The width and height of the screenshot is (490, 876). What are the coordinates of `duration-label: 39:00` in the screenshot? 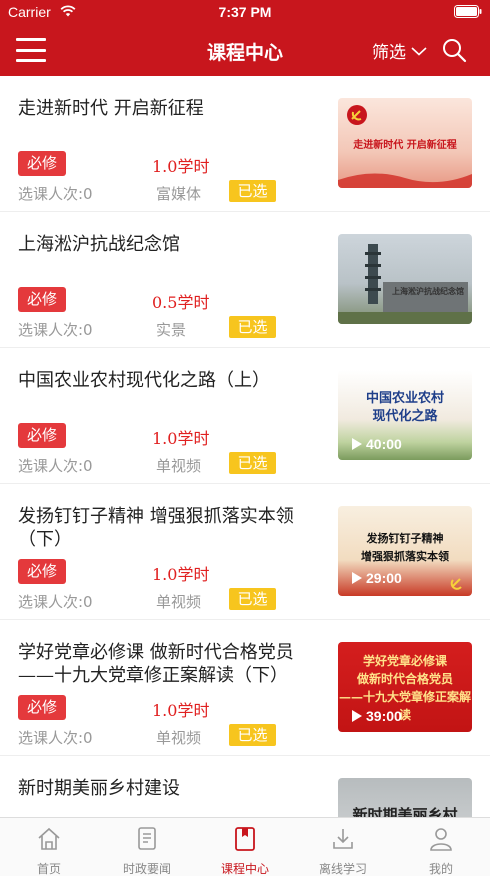 It's located at (384, 716).